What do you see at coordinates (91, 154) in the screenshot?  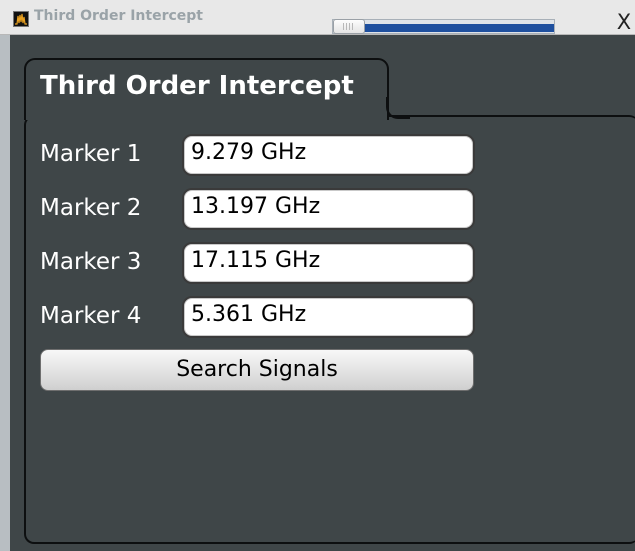 I see `marker-1-label: Marker 1` at bounding box center [91, 154].